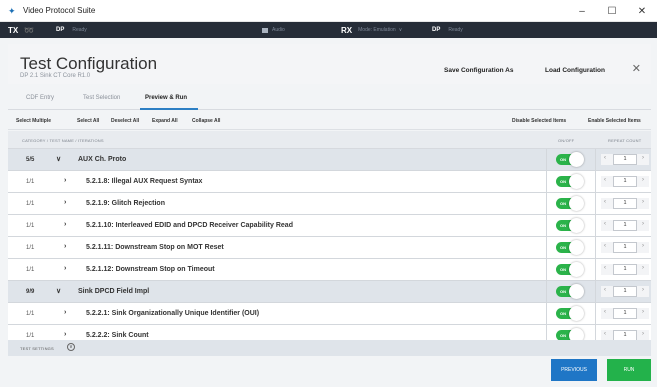  Describe the element at coordinates (71, 347) in the screenshot. I see `expand-circle-icon: ∨` at that location.